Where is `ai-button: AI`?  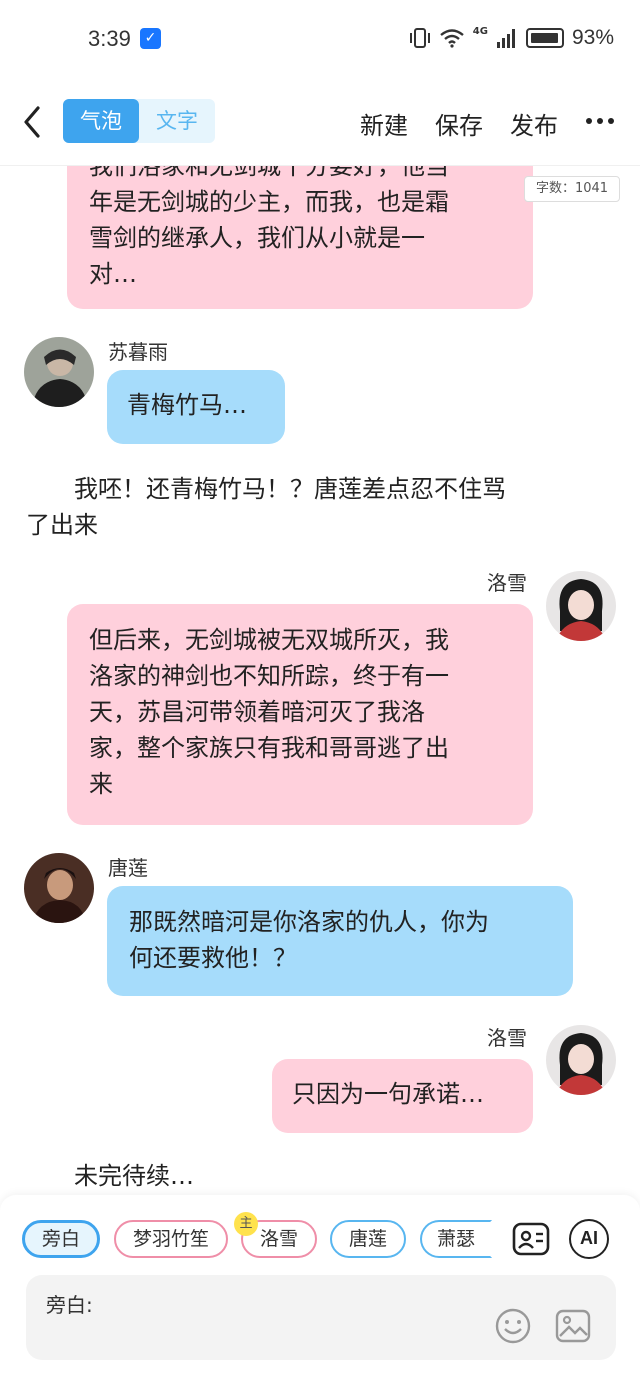 ai-button: AI is located at coordinates (589, 1239).